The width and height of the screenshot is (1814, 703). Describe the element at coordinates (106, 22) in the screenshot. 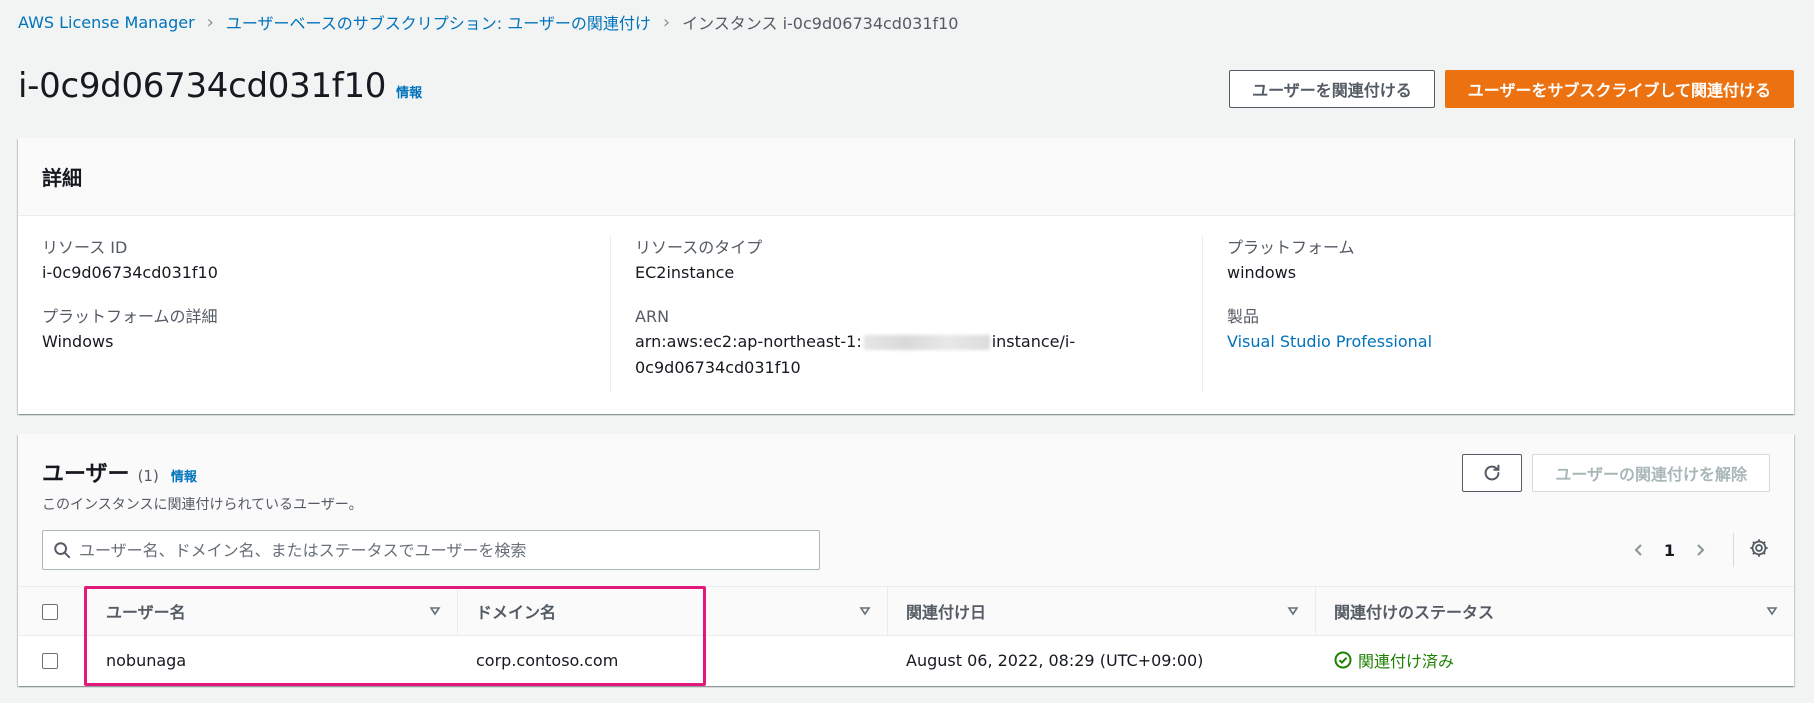

I see `breadcrumb-license-manager: AWS License Manager` at that location.